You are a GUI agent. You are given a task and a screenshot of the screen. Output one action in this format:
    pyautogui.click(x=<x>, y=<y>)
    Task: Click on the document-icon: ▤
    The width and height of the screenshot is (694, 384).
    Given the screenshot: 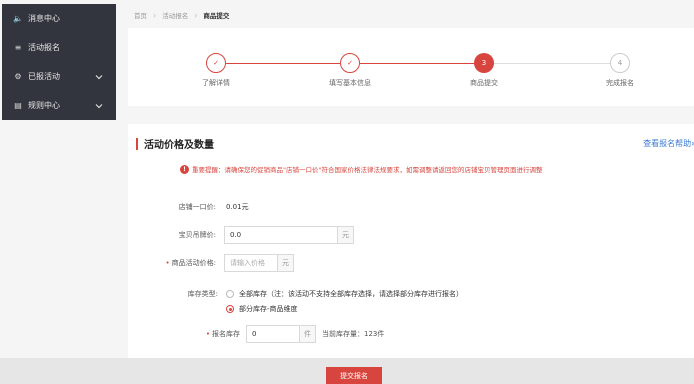 What is the action you would take?
    pyautogui.click(x=18, y=105)
    